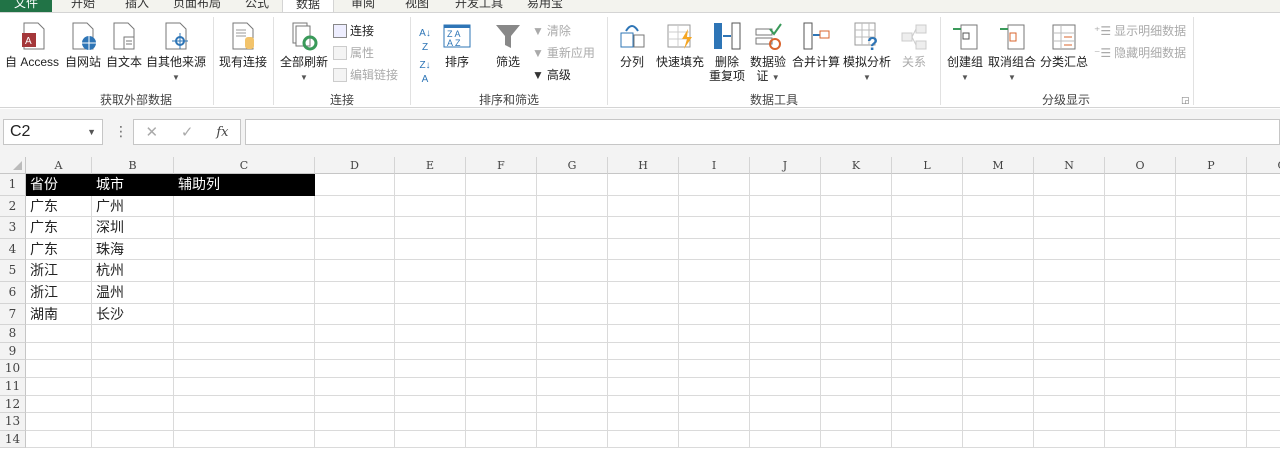 Image resolution: width=1280 pixels, height=449 pixels. Describe the element at coordinates (927, 439) in the screenshot. I see `cell-L14` at that location.